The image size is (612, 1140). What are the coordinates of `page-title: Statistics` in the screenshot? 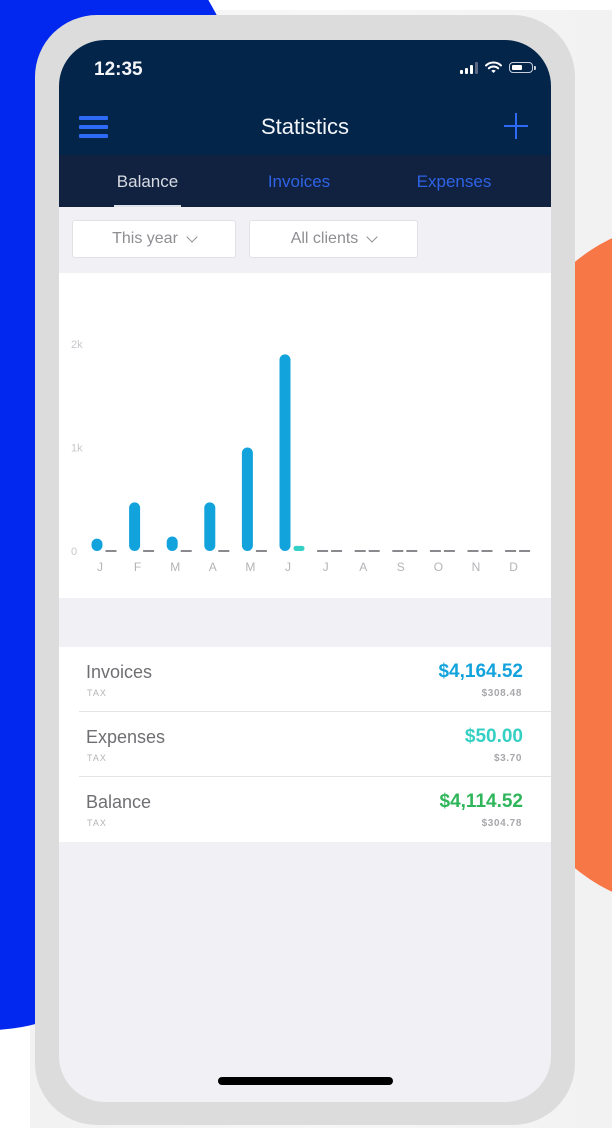 It's located at (305, 126).